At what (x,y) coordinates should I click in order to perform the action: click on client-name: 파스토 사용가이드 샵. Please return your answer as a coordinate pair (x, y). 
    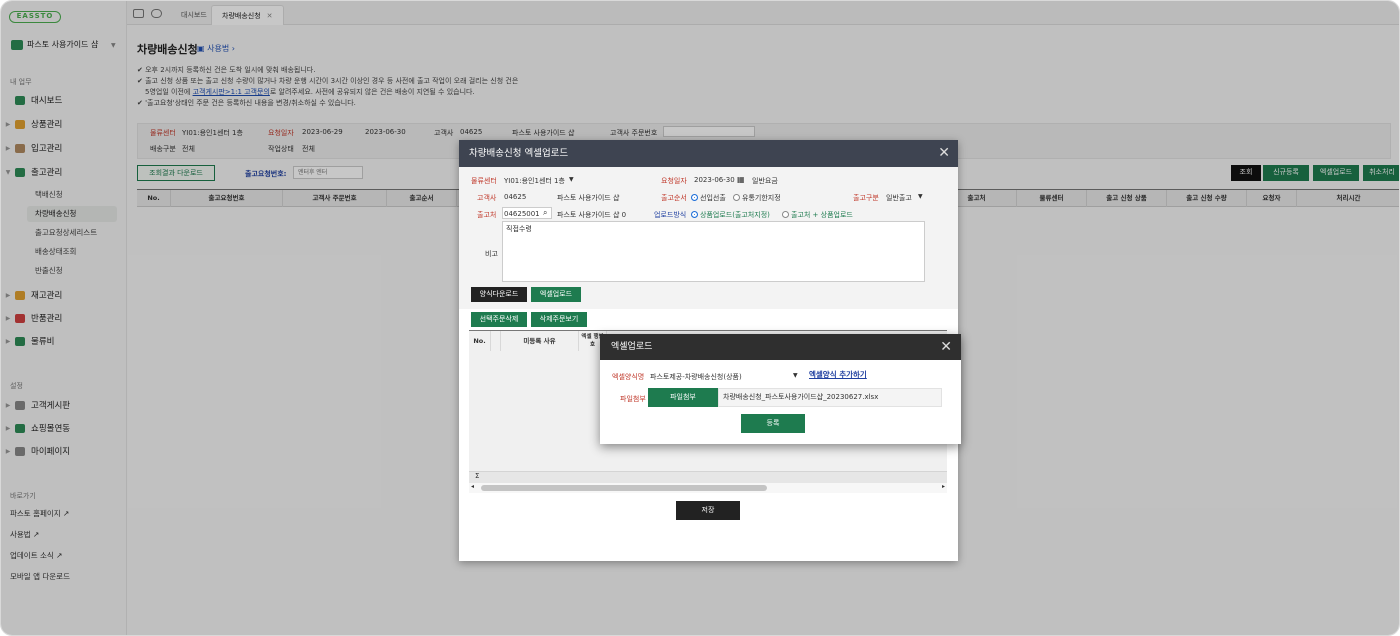
    Looking at the image, I should click on (588, 198).